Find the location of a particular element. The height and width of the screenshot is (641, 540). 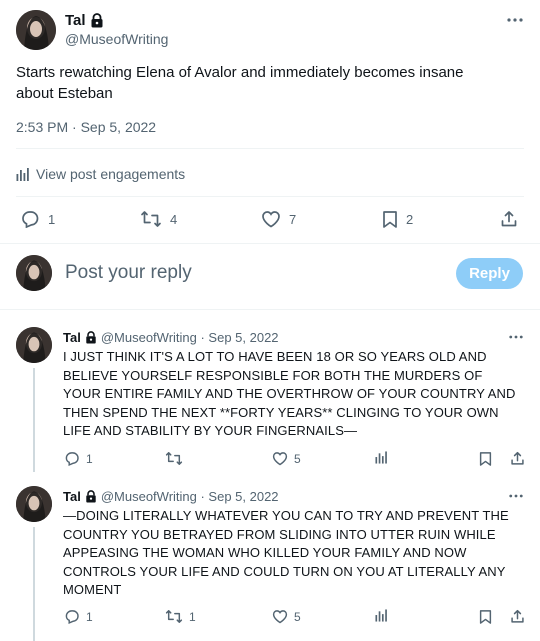

view-engagements-label: View post engagements is located at coordinates (111, 174).